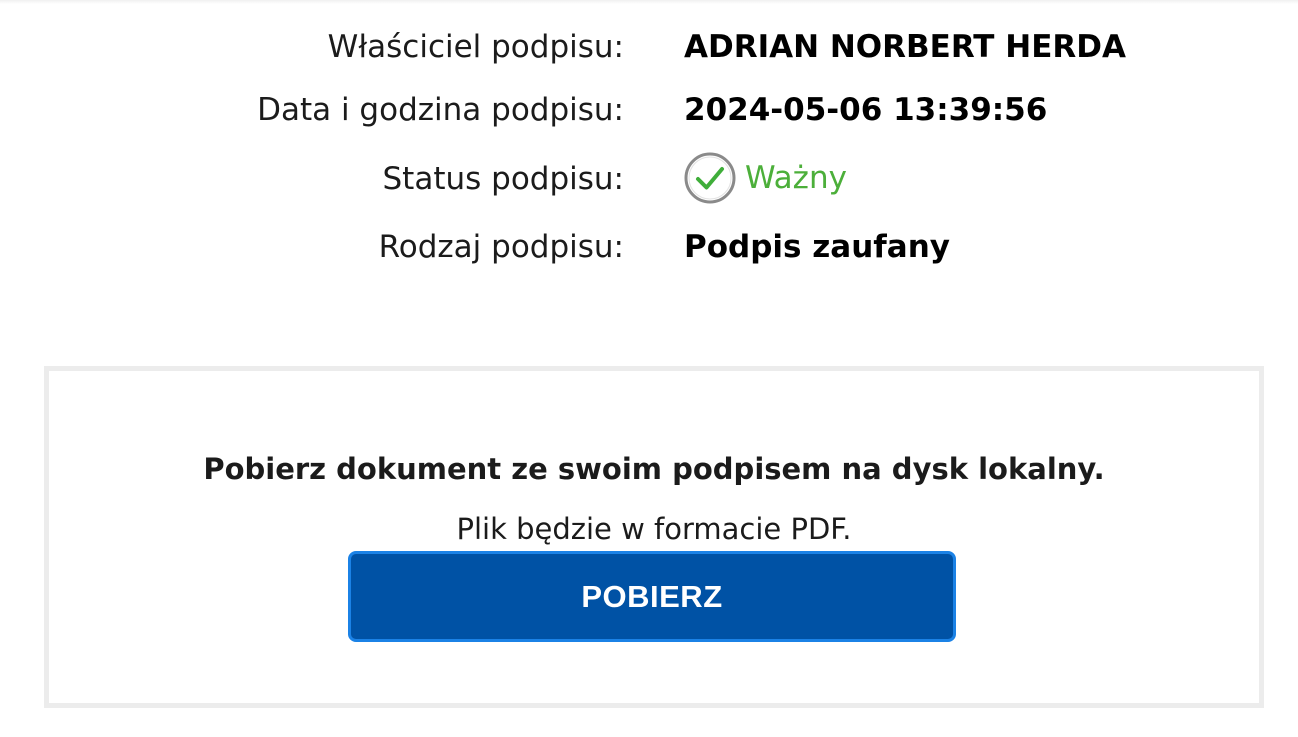 The height and width of the screenshot is (737, 1298). What do you see at coordinates (905, 47) in the screenshot?
I see `owner-value: ADRIAN NORBERT HERDA` at bounding box center [905, 47].